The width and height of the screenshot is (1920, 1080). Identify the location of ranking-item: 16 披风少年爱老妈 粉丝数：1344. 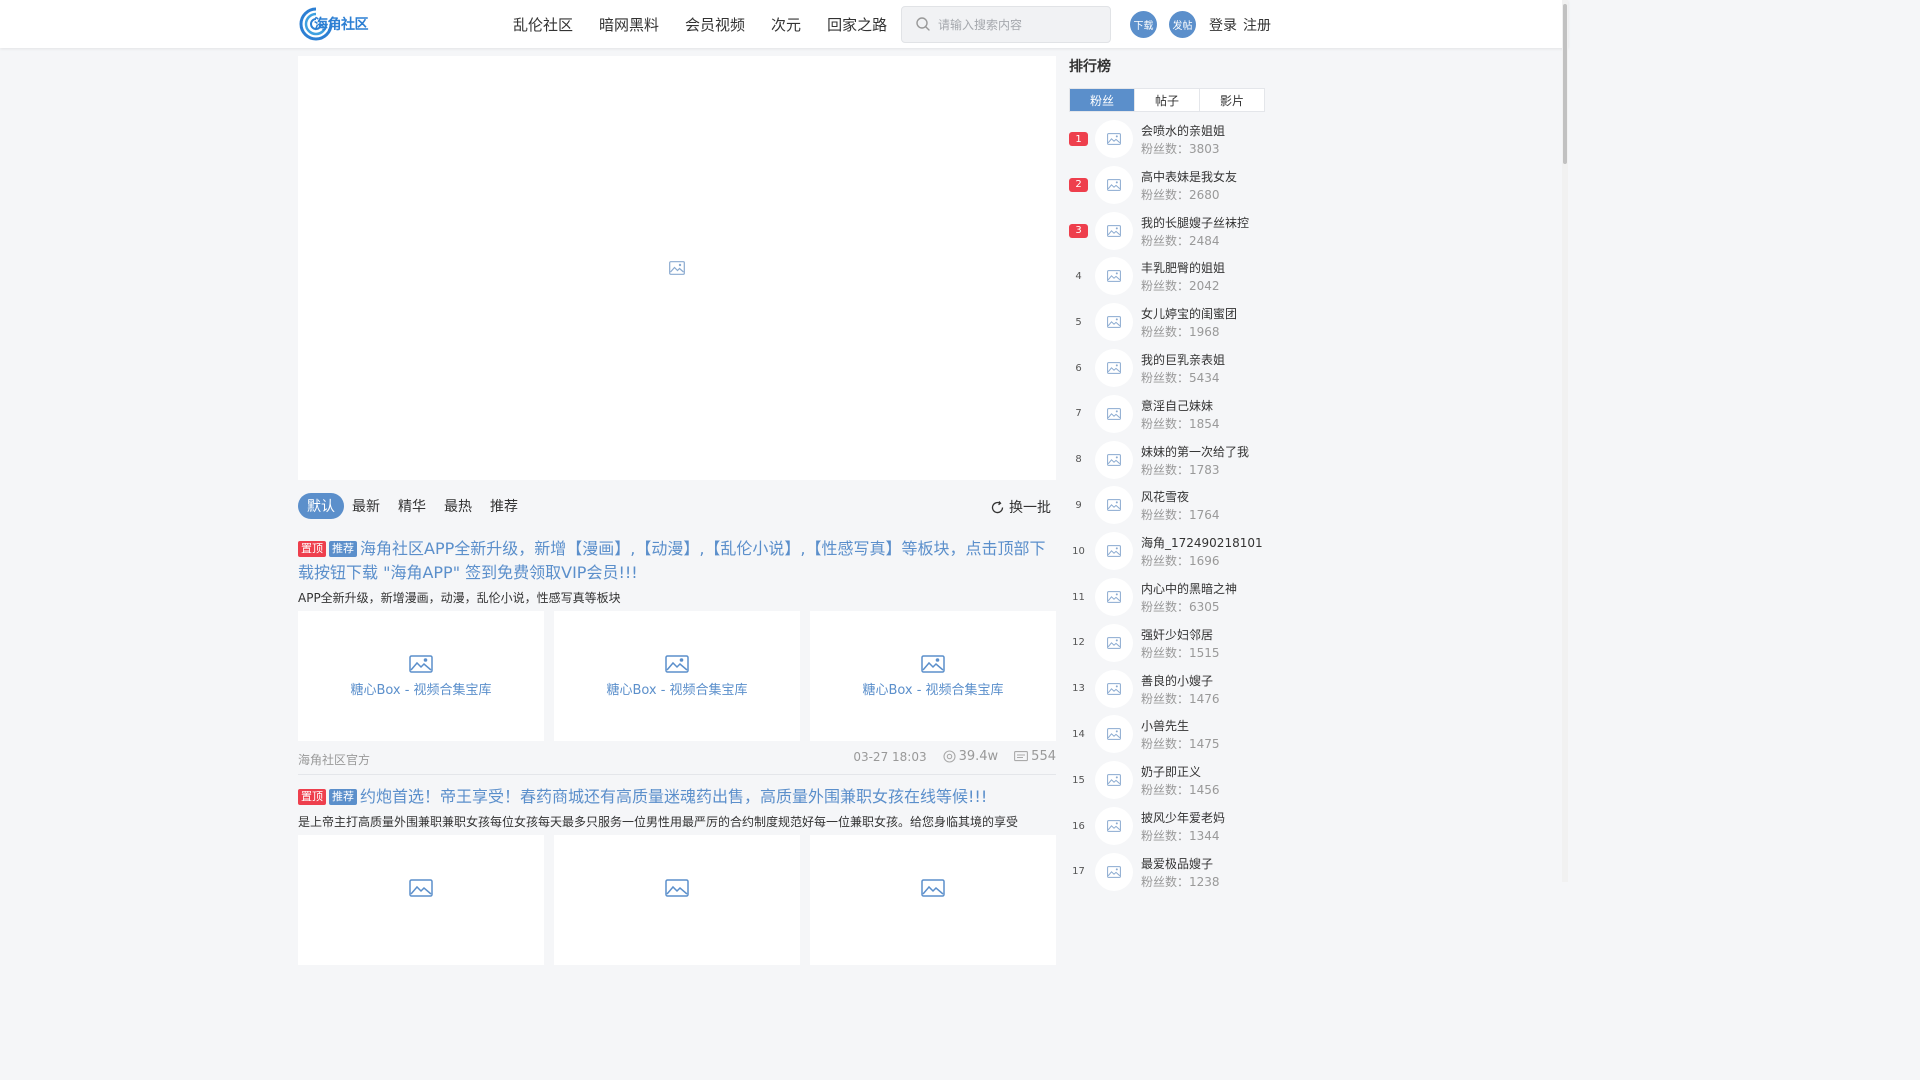
(1167, 830).